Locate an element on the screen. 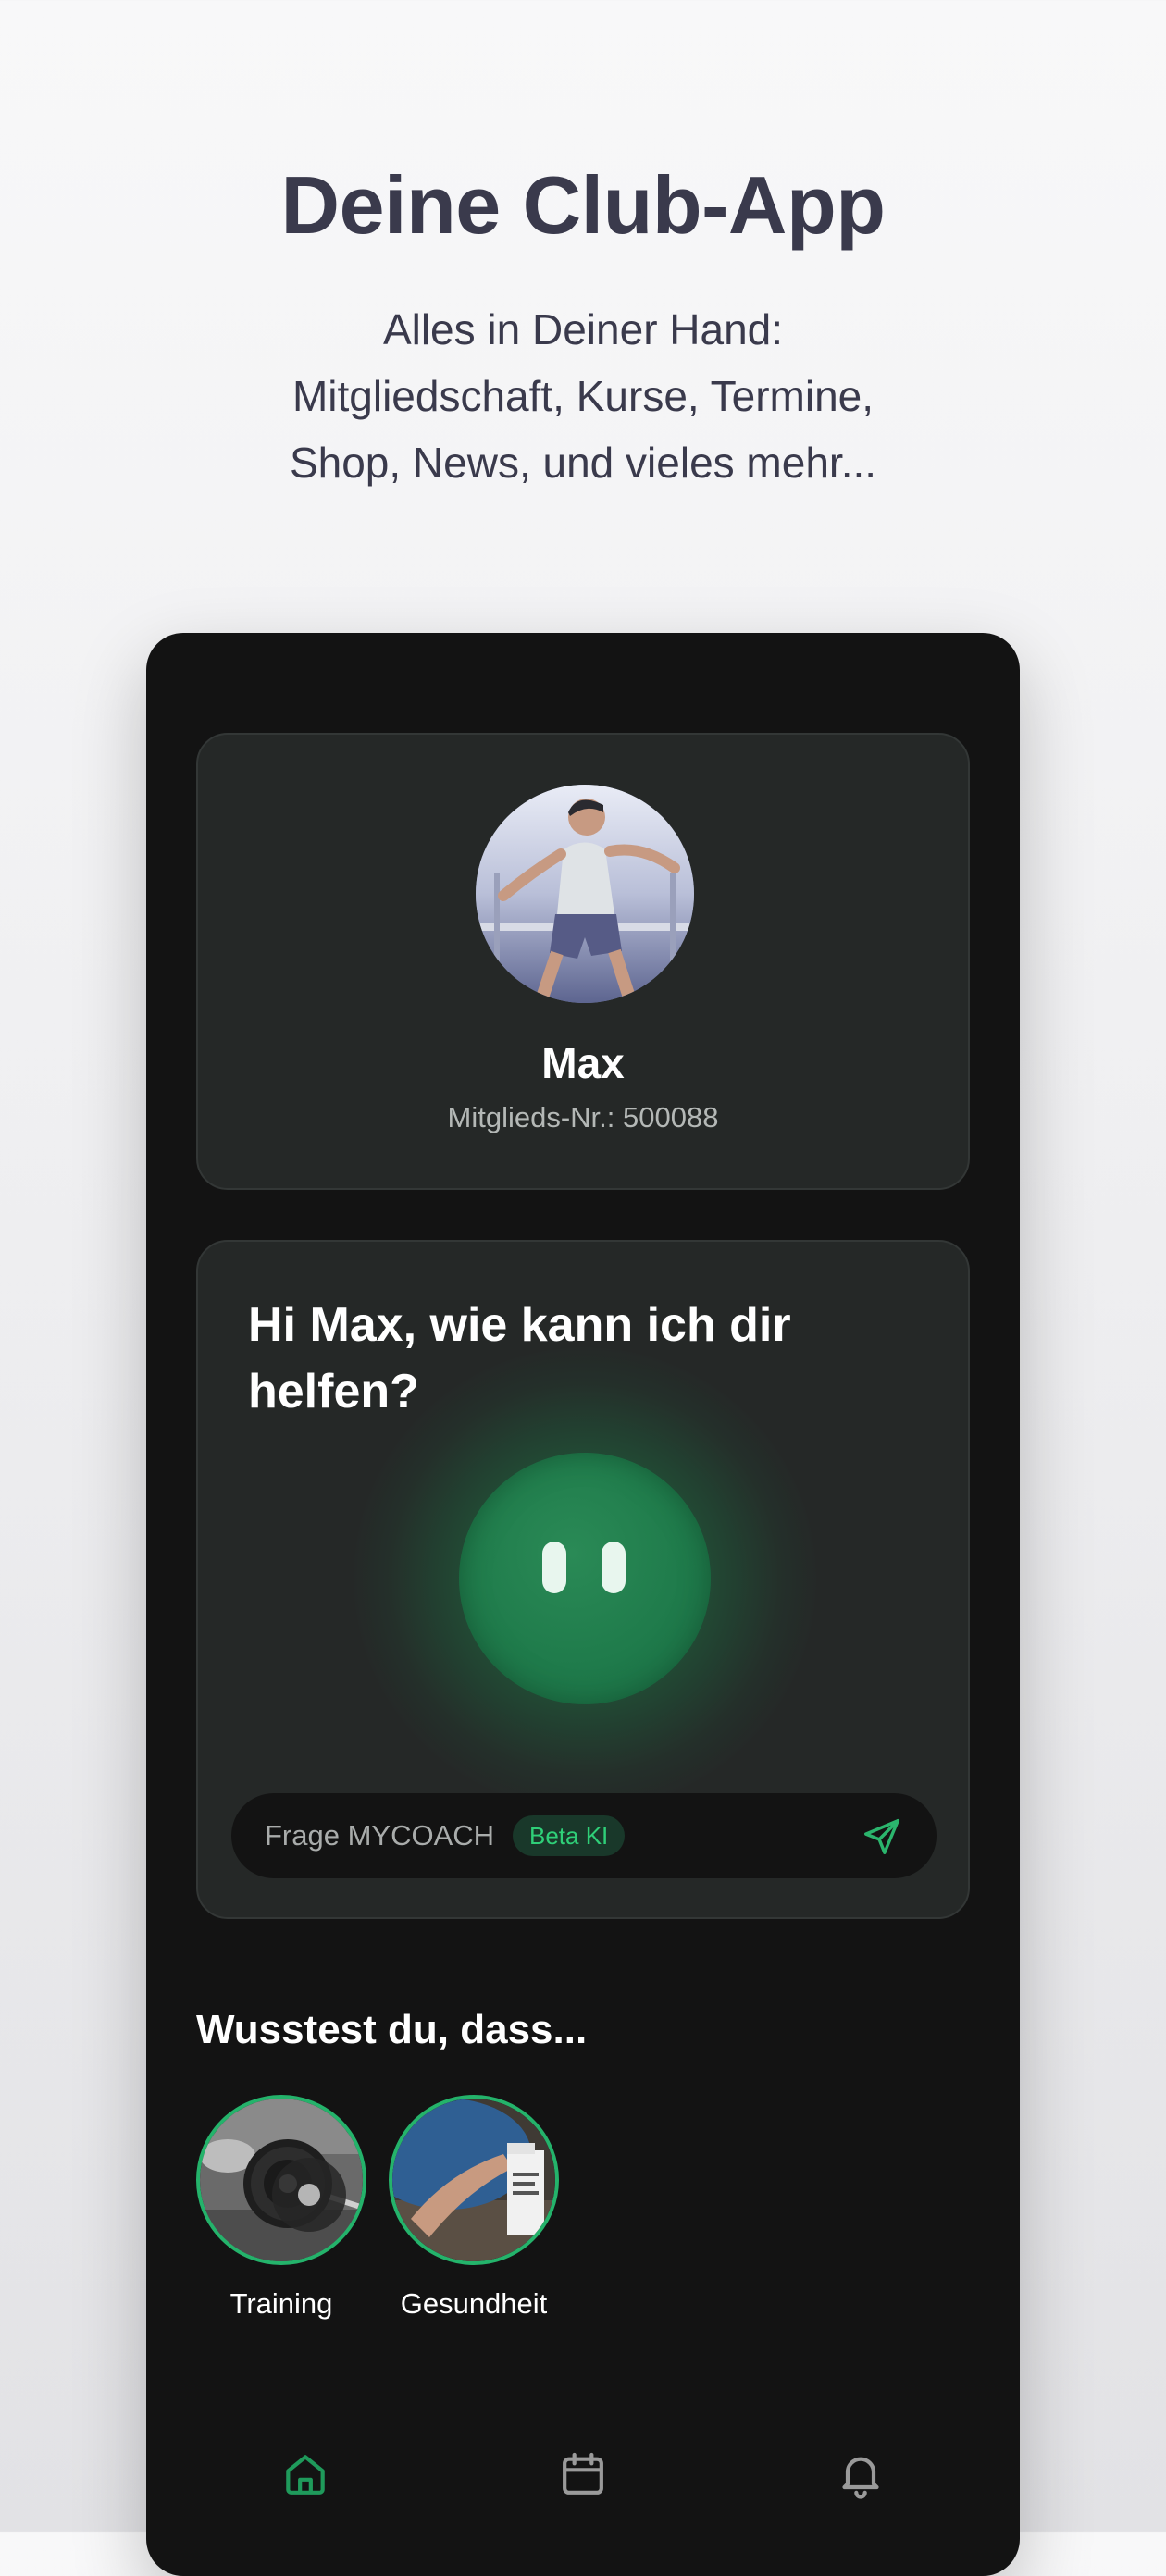 This screenshot has width=1166, height=2576. home-icon is located at coordinates (305, 2474).